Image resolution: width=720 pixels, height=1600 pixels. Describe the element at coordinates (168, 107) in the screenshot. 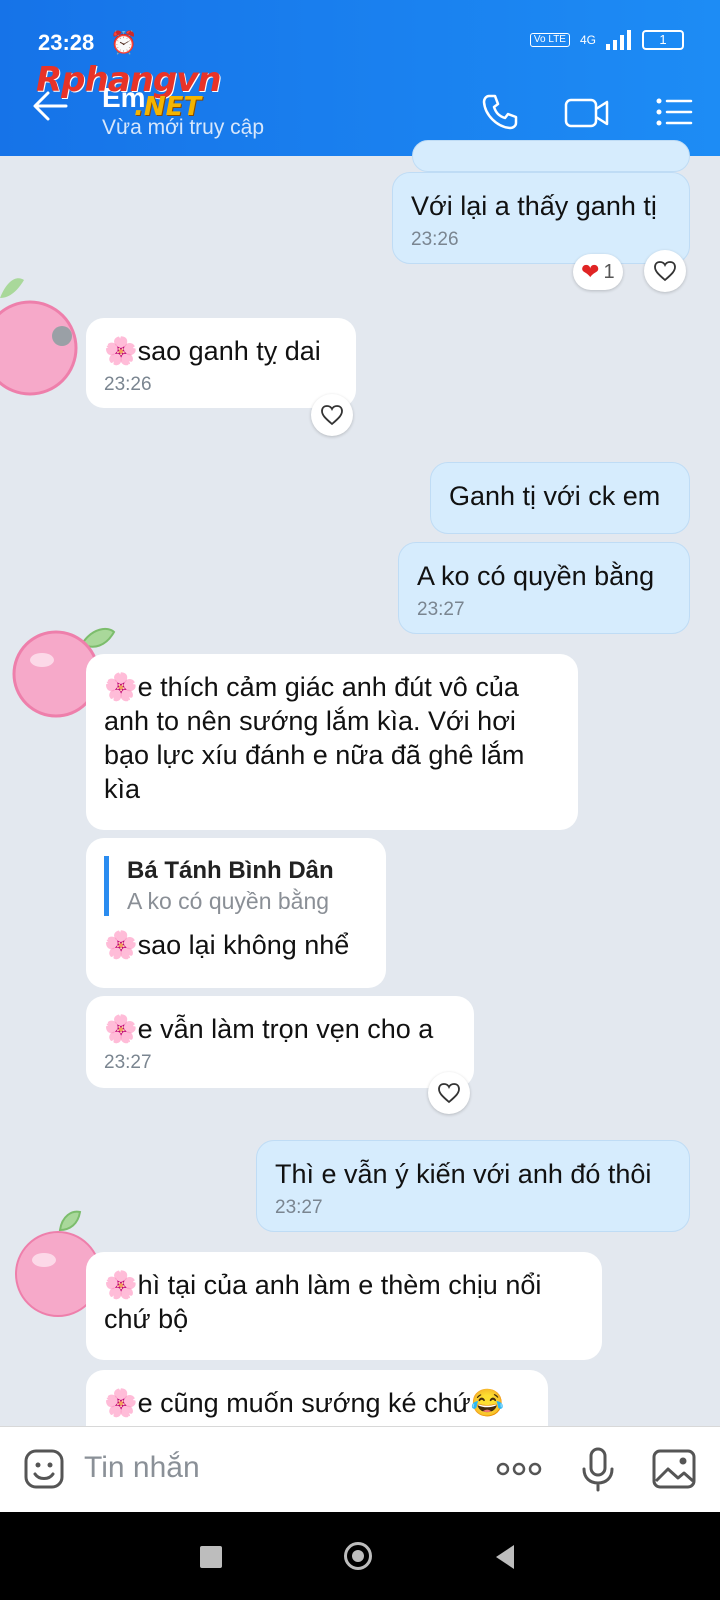

I see `watermark-suffix: .NET` at that location.